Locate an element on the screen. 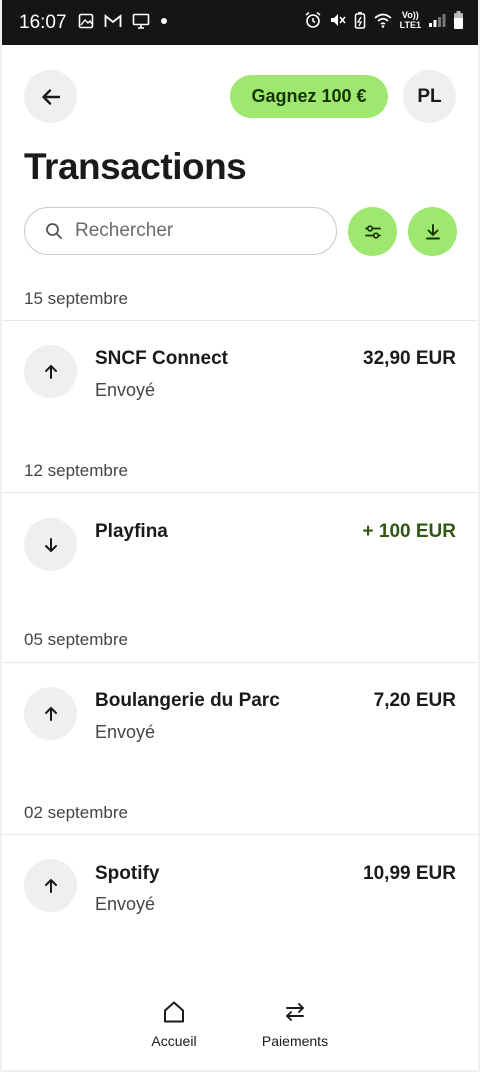  bottom-navigation: Accueil Paiements is located at coordinates (240, 1027).